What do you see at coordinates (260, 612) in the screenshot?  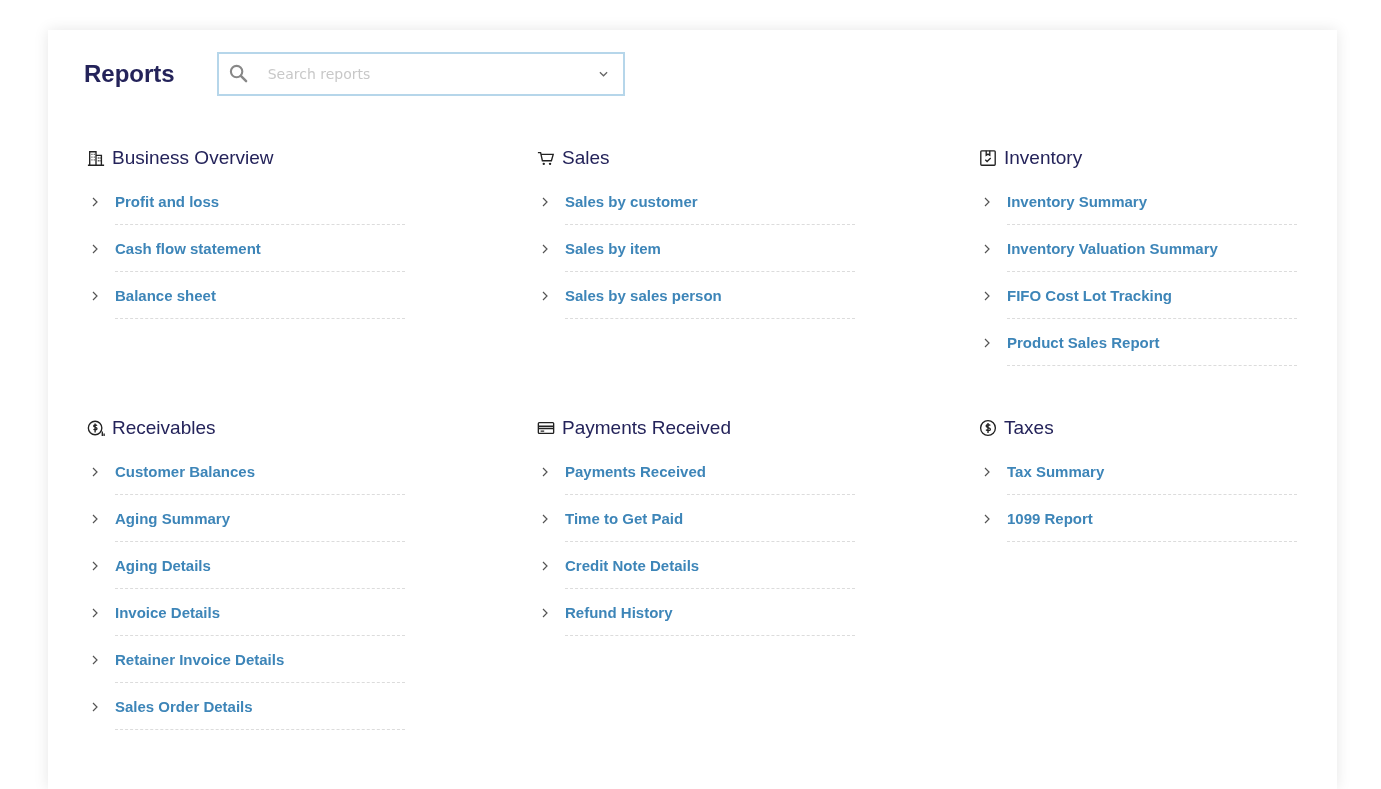 I see `report-link: Invoice Details` at bounding box center [260, 612].